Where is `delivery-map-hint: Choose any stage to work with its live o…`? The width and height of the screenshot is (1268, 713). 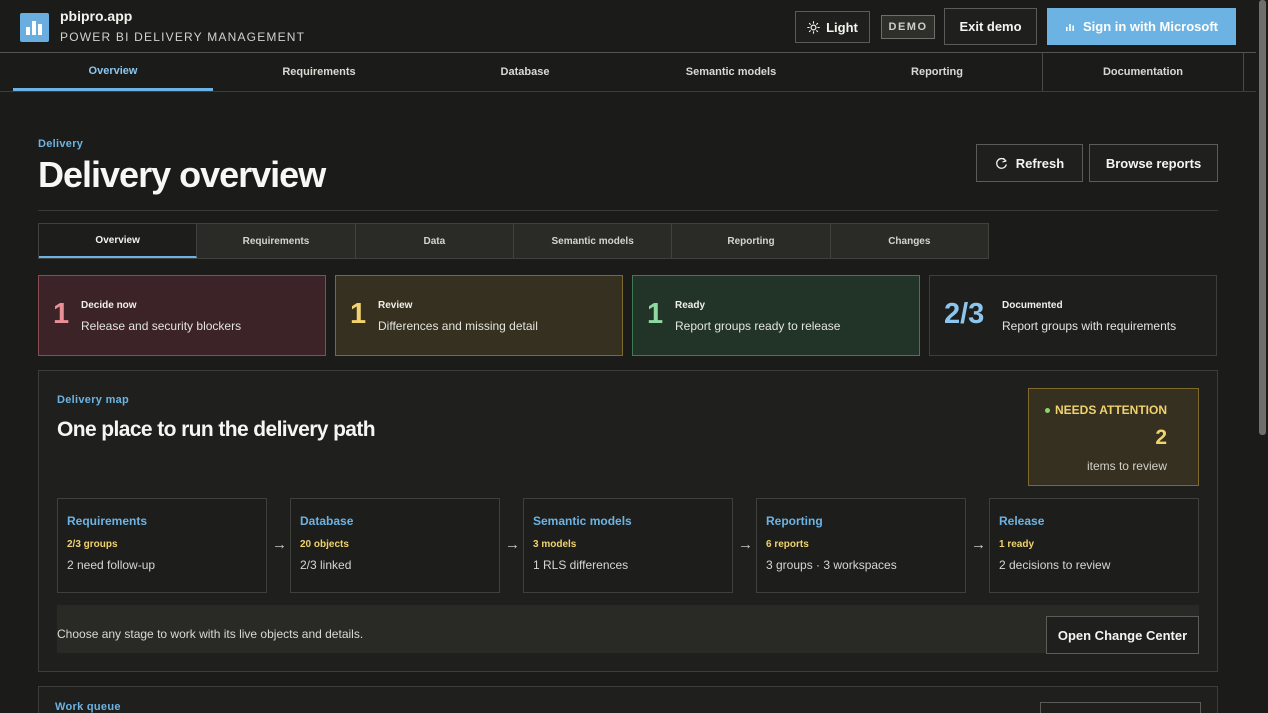 delivery-map-hint: Choose any stage to work with its live o… is located at coordinates (210, 634).